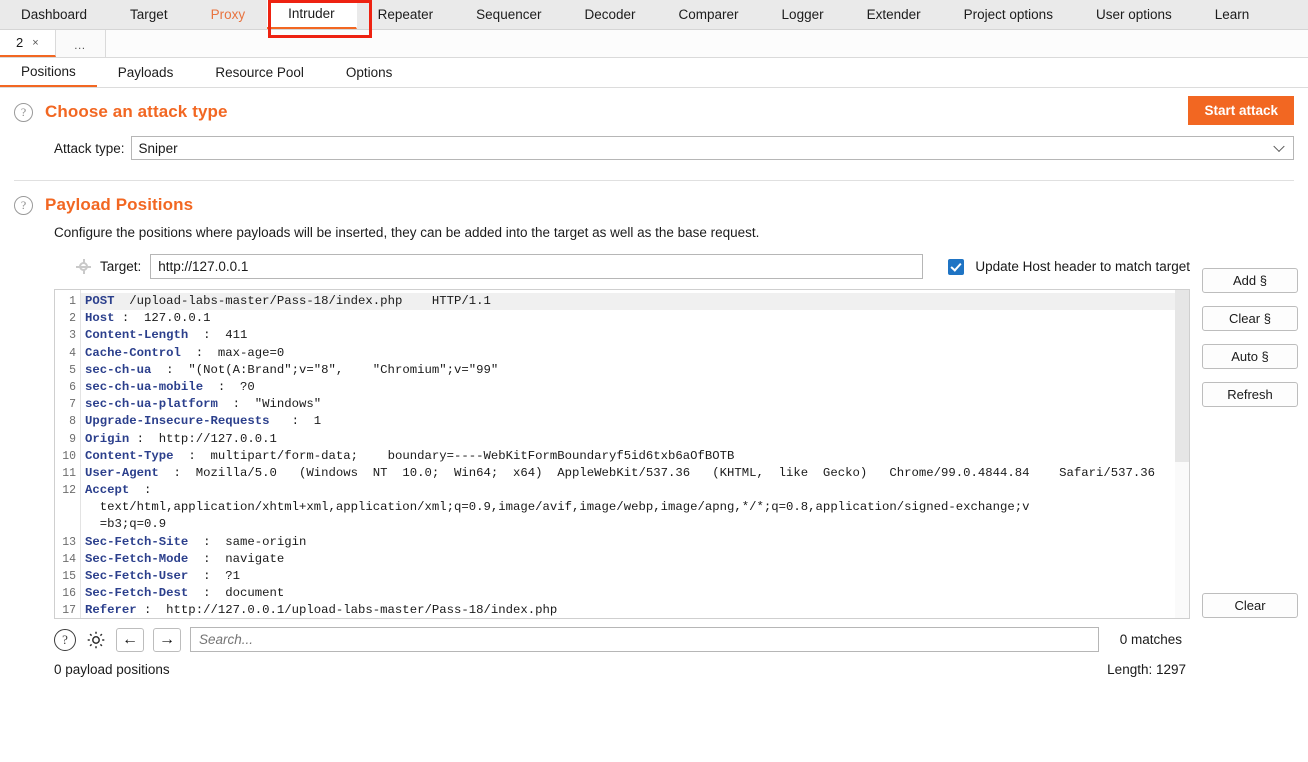 The height and width of the screenshot is (762, 1308). What do you see at coordinates (635, 576) in the screenshot?
I see `request-line: Sec-Fetch-User : ?1` at bounding box center [635, 576].